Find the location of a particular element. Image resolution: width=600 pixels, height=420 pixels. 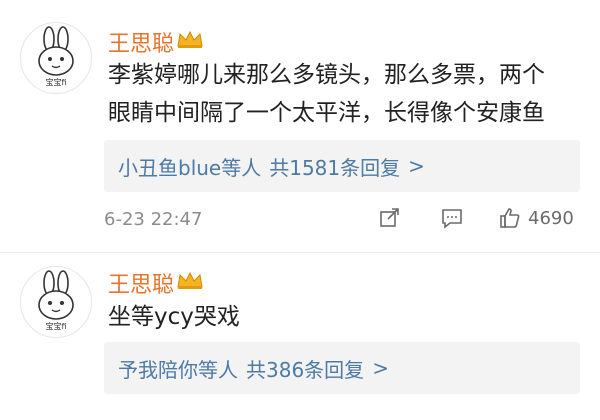

share-icon is located at coordinates (389, 217).